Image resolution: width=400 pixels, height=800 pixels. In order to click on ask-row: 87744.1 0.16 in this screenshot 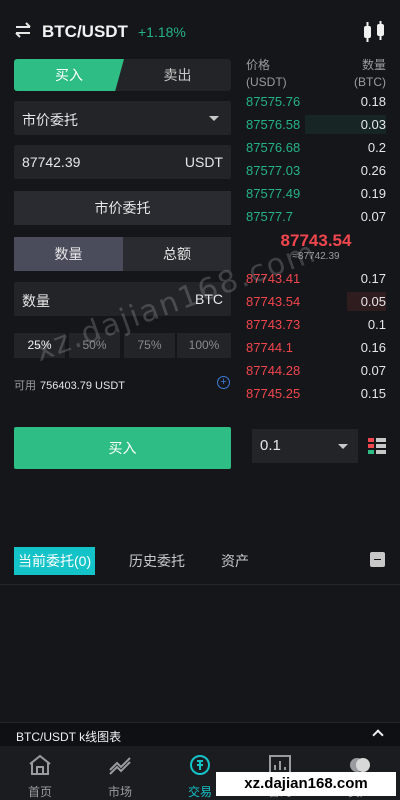, I will do `click(316, 347)`.